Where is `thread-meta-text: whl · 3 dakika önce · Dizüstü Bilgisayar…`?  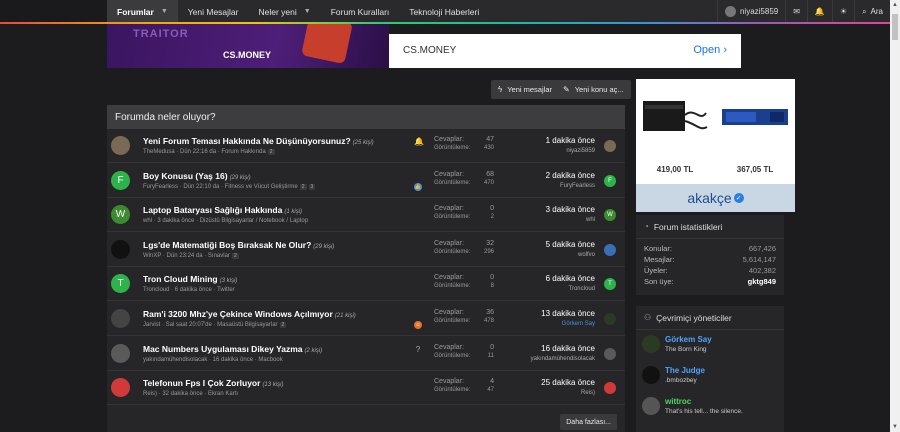
thread-meta-text: whl · 3 dakika önce · Dizüstü Bilgisayar… is located at coordinates (226, 221).